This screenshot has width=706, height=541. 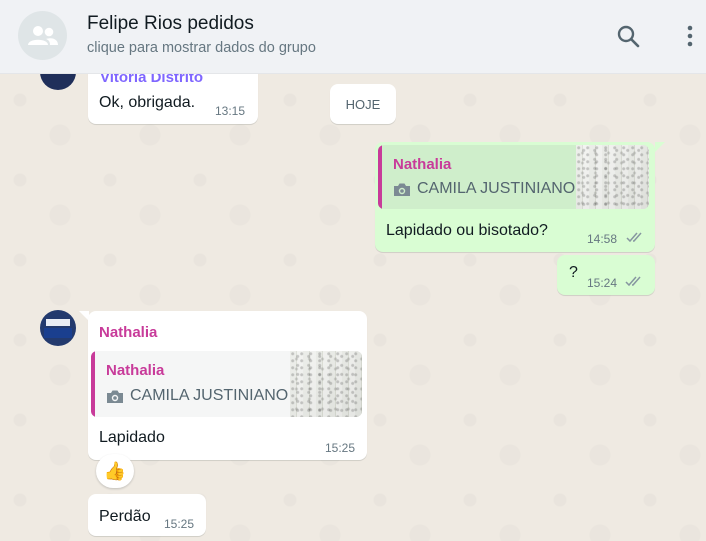 What do you see at coordinates (147, 102) in the screenshot?
I see `message-text: Ok, obrigada.` at bounding box center [147, 102].